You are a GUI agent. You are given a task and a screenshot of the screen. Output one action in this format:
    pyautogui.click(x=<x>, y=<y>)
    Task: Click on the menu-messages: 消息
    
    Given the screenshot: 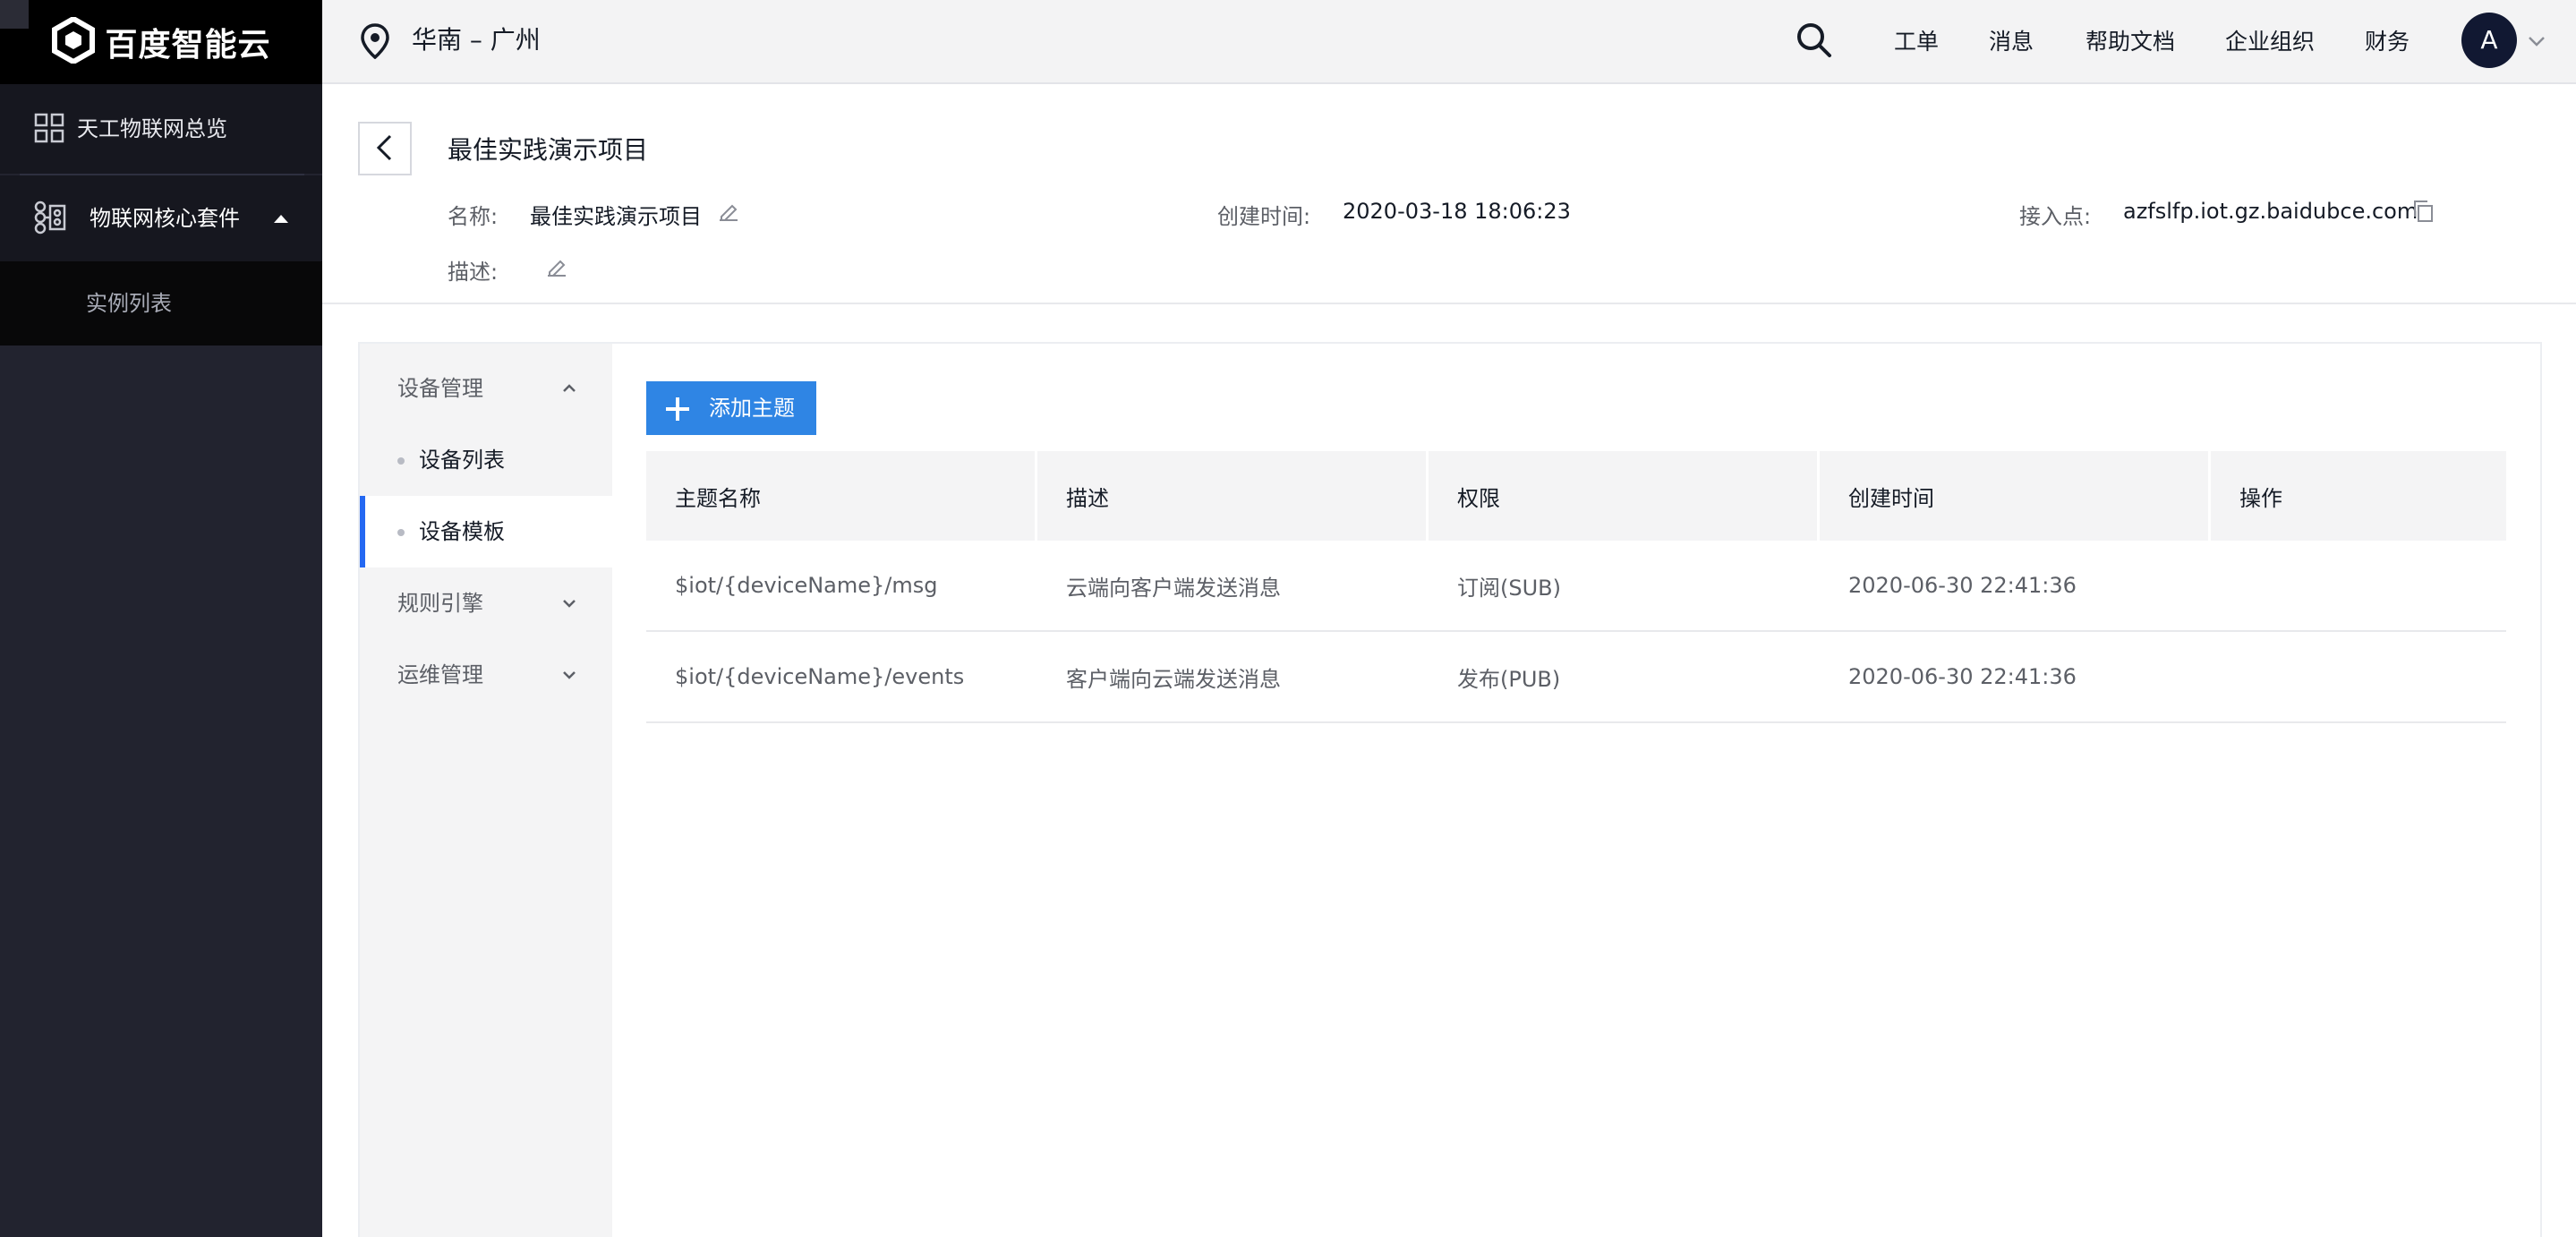 What is the action you would take?
    pyautogui.click(x=2011, y=42)
    